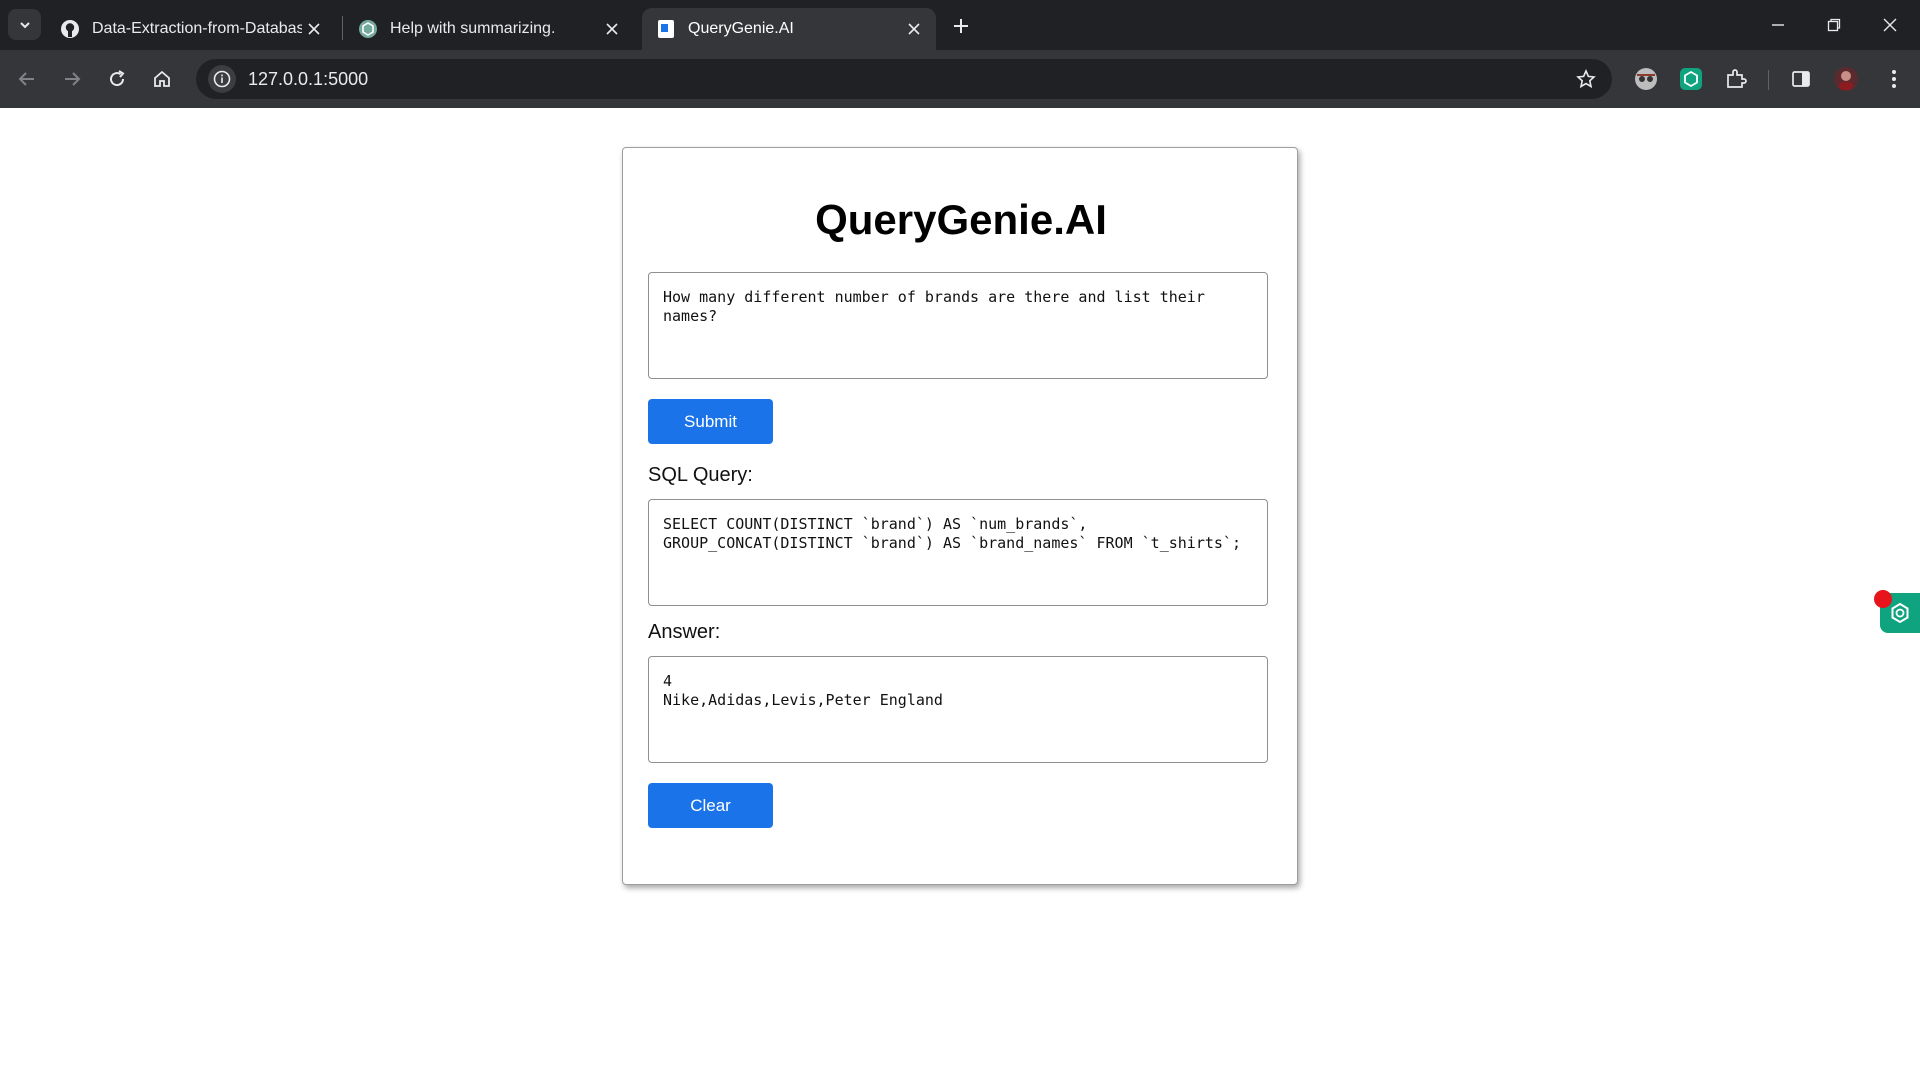 The height and width of the screenshot is (1078, 1920). Describe the element at coordinates (1691, 79) in the screenshot. I see `chatgpt-extension-icon` at that location.